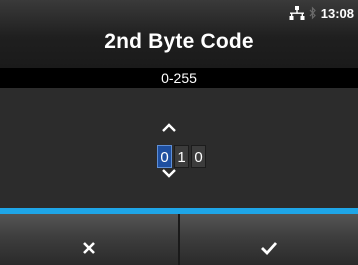  I want to click on increment-button, so click(169, 126).